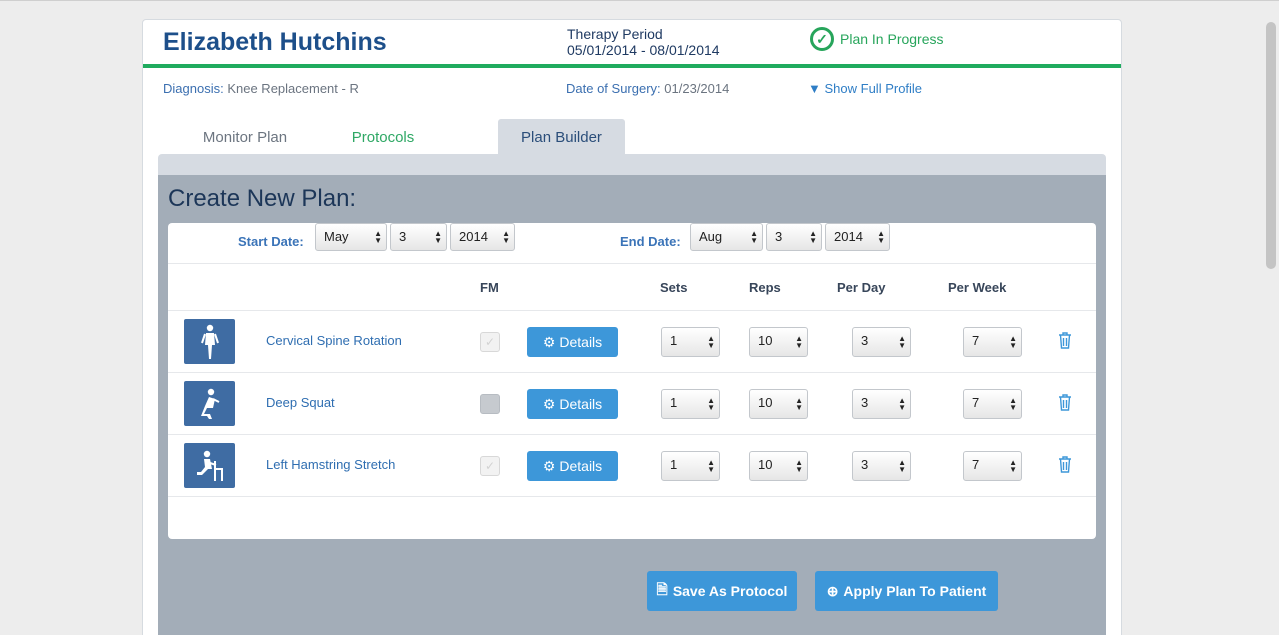 This screenshot has width=1279, height=635. I want to click on column-per-week: Per Week, so click(977, 287).